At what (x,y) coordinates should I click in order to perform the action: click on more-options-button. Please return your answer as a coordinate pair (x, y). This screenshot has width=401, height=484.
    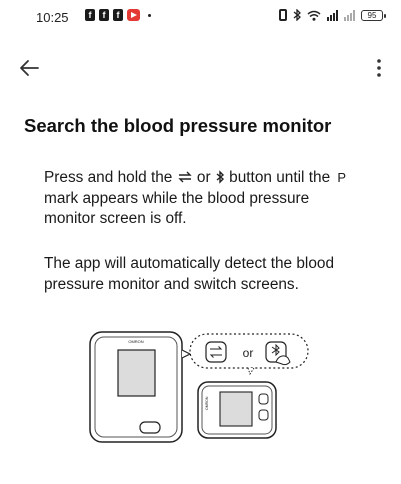
    Looking at the image, I should click on (379, 68).